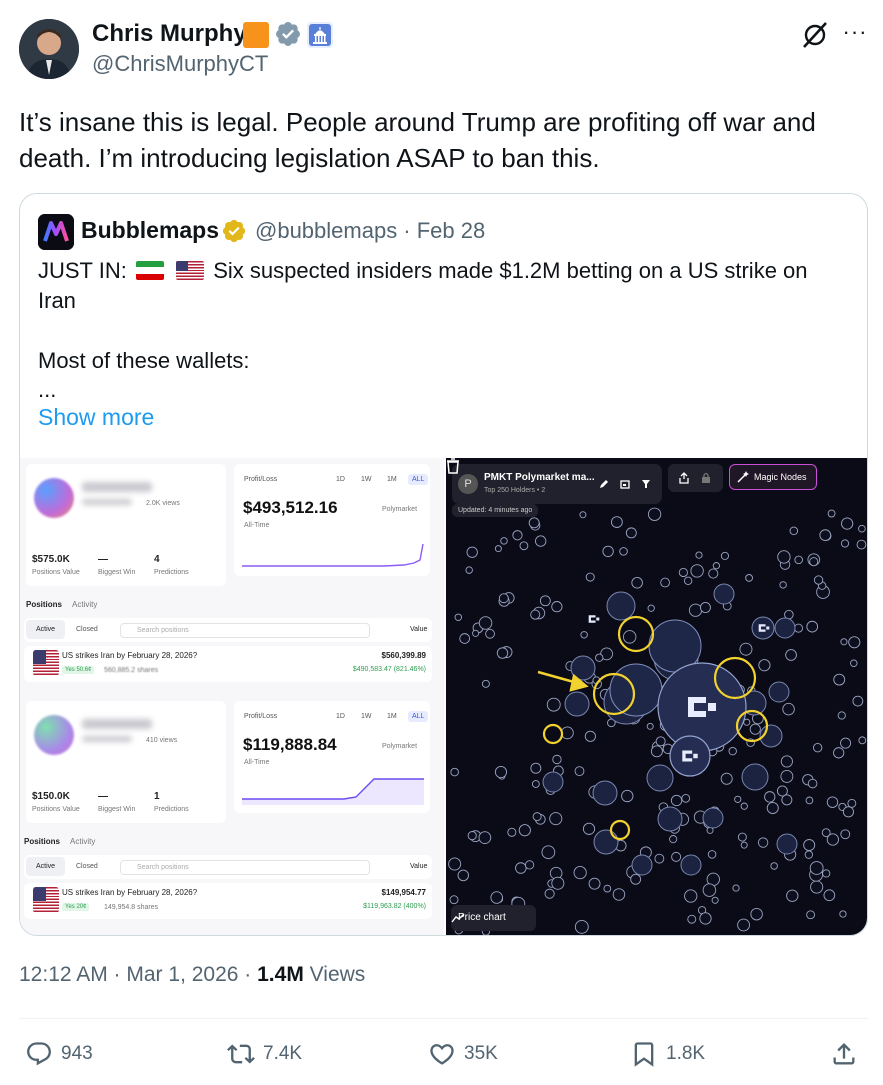 The height and width of the screenshot is (1085, 883). I want to click on main-holder-bubble, so click(702, 707).